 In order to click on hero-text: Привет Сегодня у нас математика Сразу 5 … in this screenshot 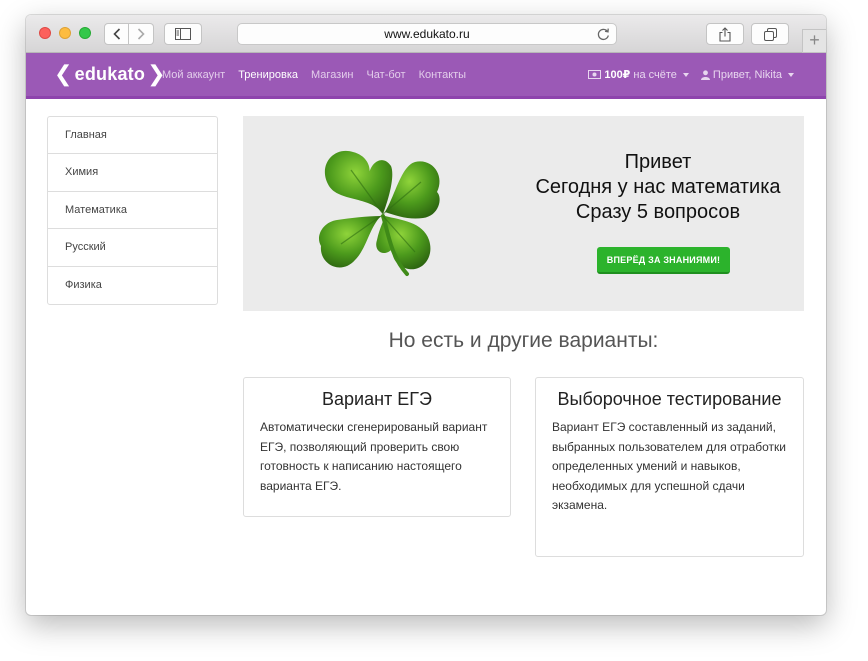, I will do `click(658, 187)`.